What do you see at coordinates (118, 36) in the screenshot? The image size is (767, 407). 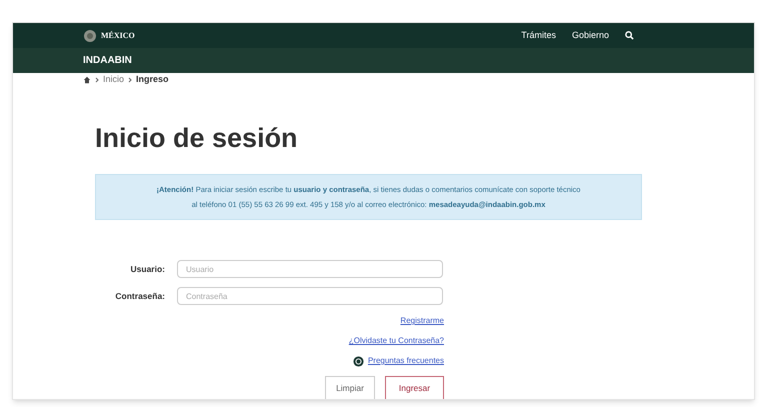 I see `logo-text: MÉXICO` at bounding box center [118, 36].